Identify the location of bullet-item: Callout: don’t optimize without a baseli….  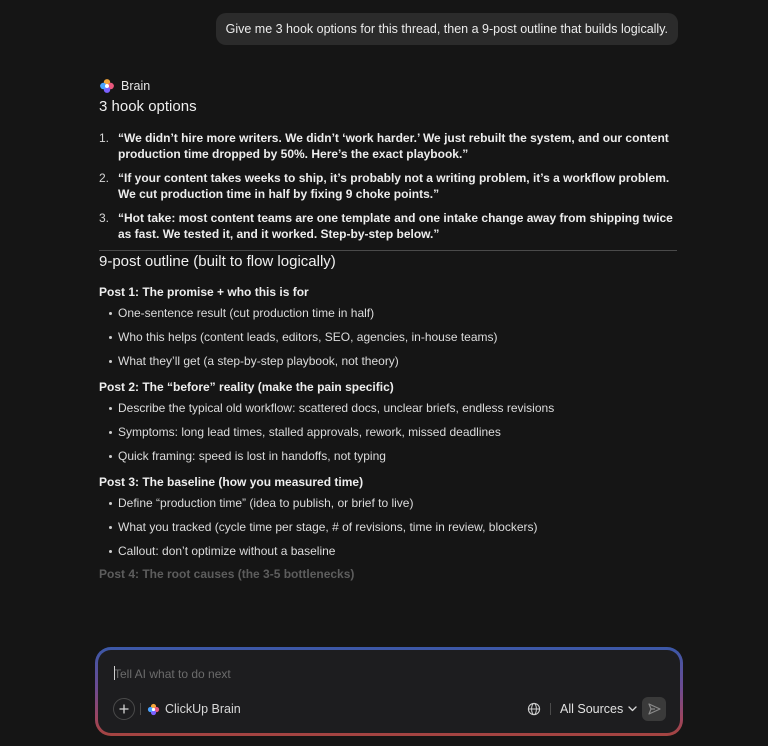
(389, 551).